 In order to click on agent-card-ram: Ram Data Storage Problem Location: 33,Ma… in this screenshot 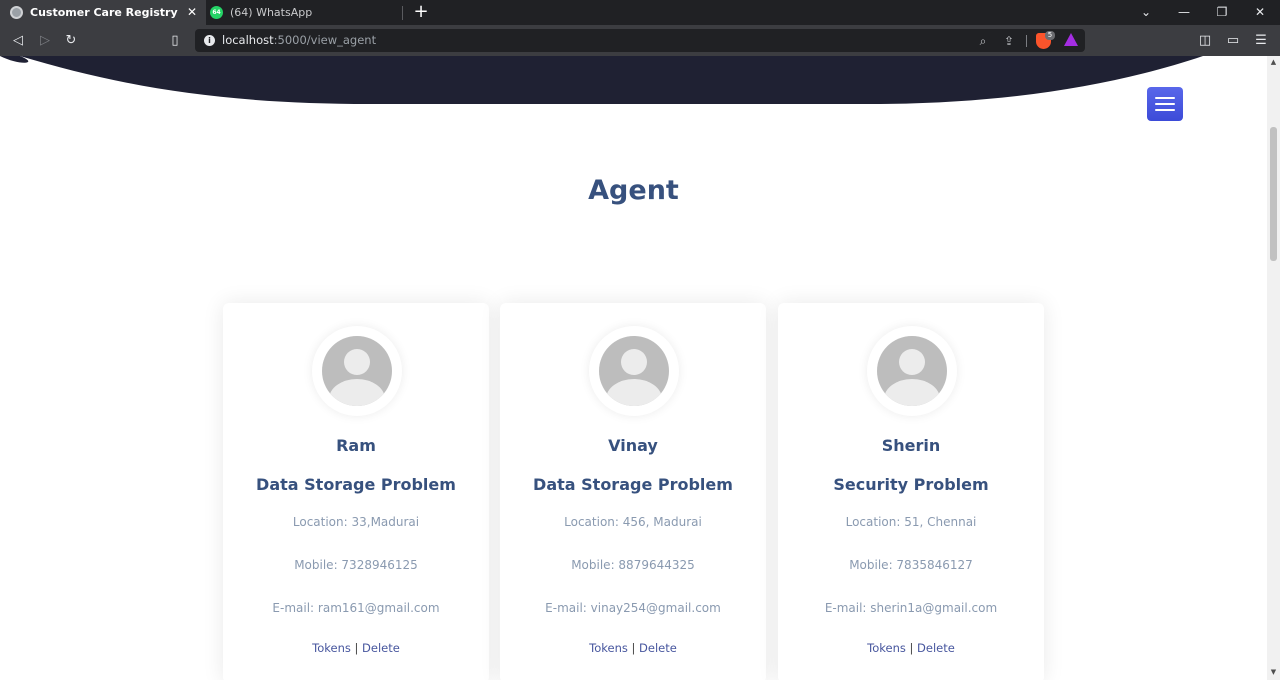, I will do `click(356, 491)`.